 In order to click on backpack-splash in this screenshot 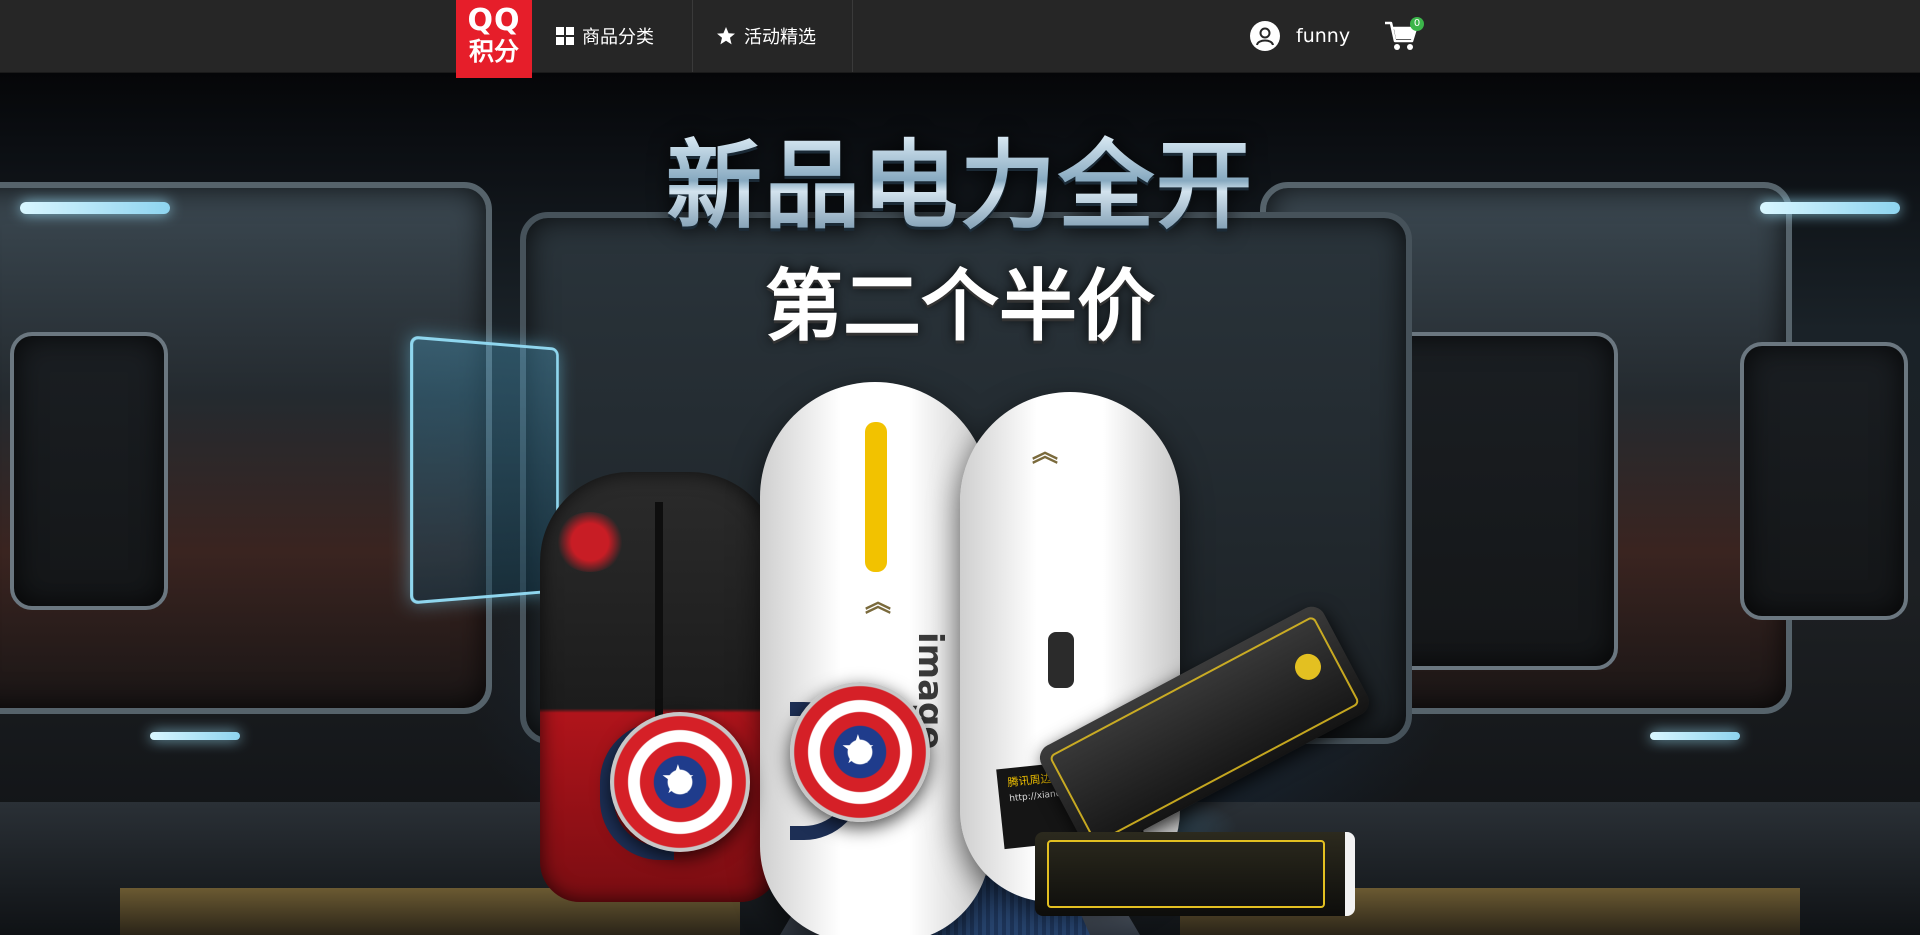, I will do `click(590, 542)`.